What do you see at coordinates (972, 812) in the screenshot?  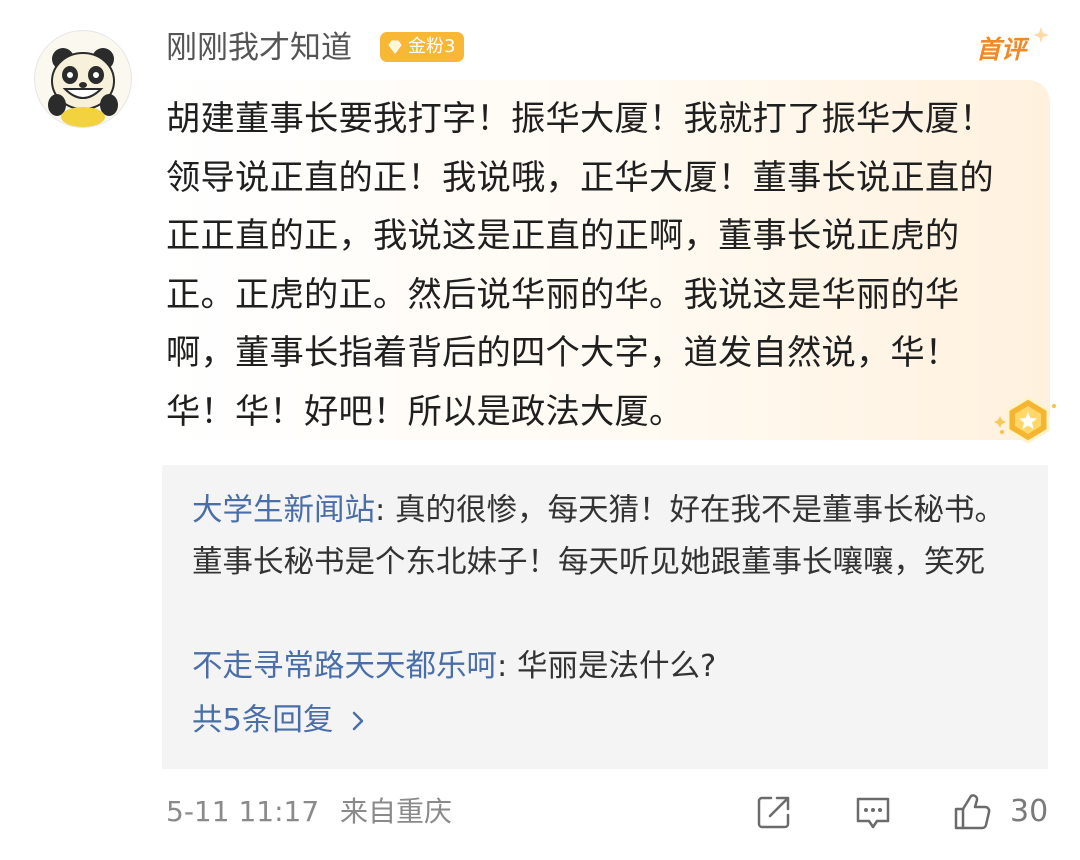 I see `thumbs-up-icon` at bounding box center [972, 812].